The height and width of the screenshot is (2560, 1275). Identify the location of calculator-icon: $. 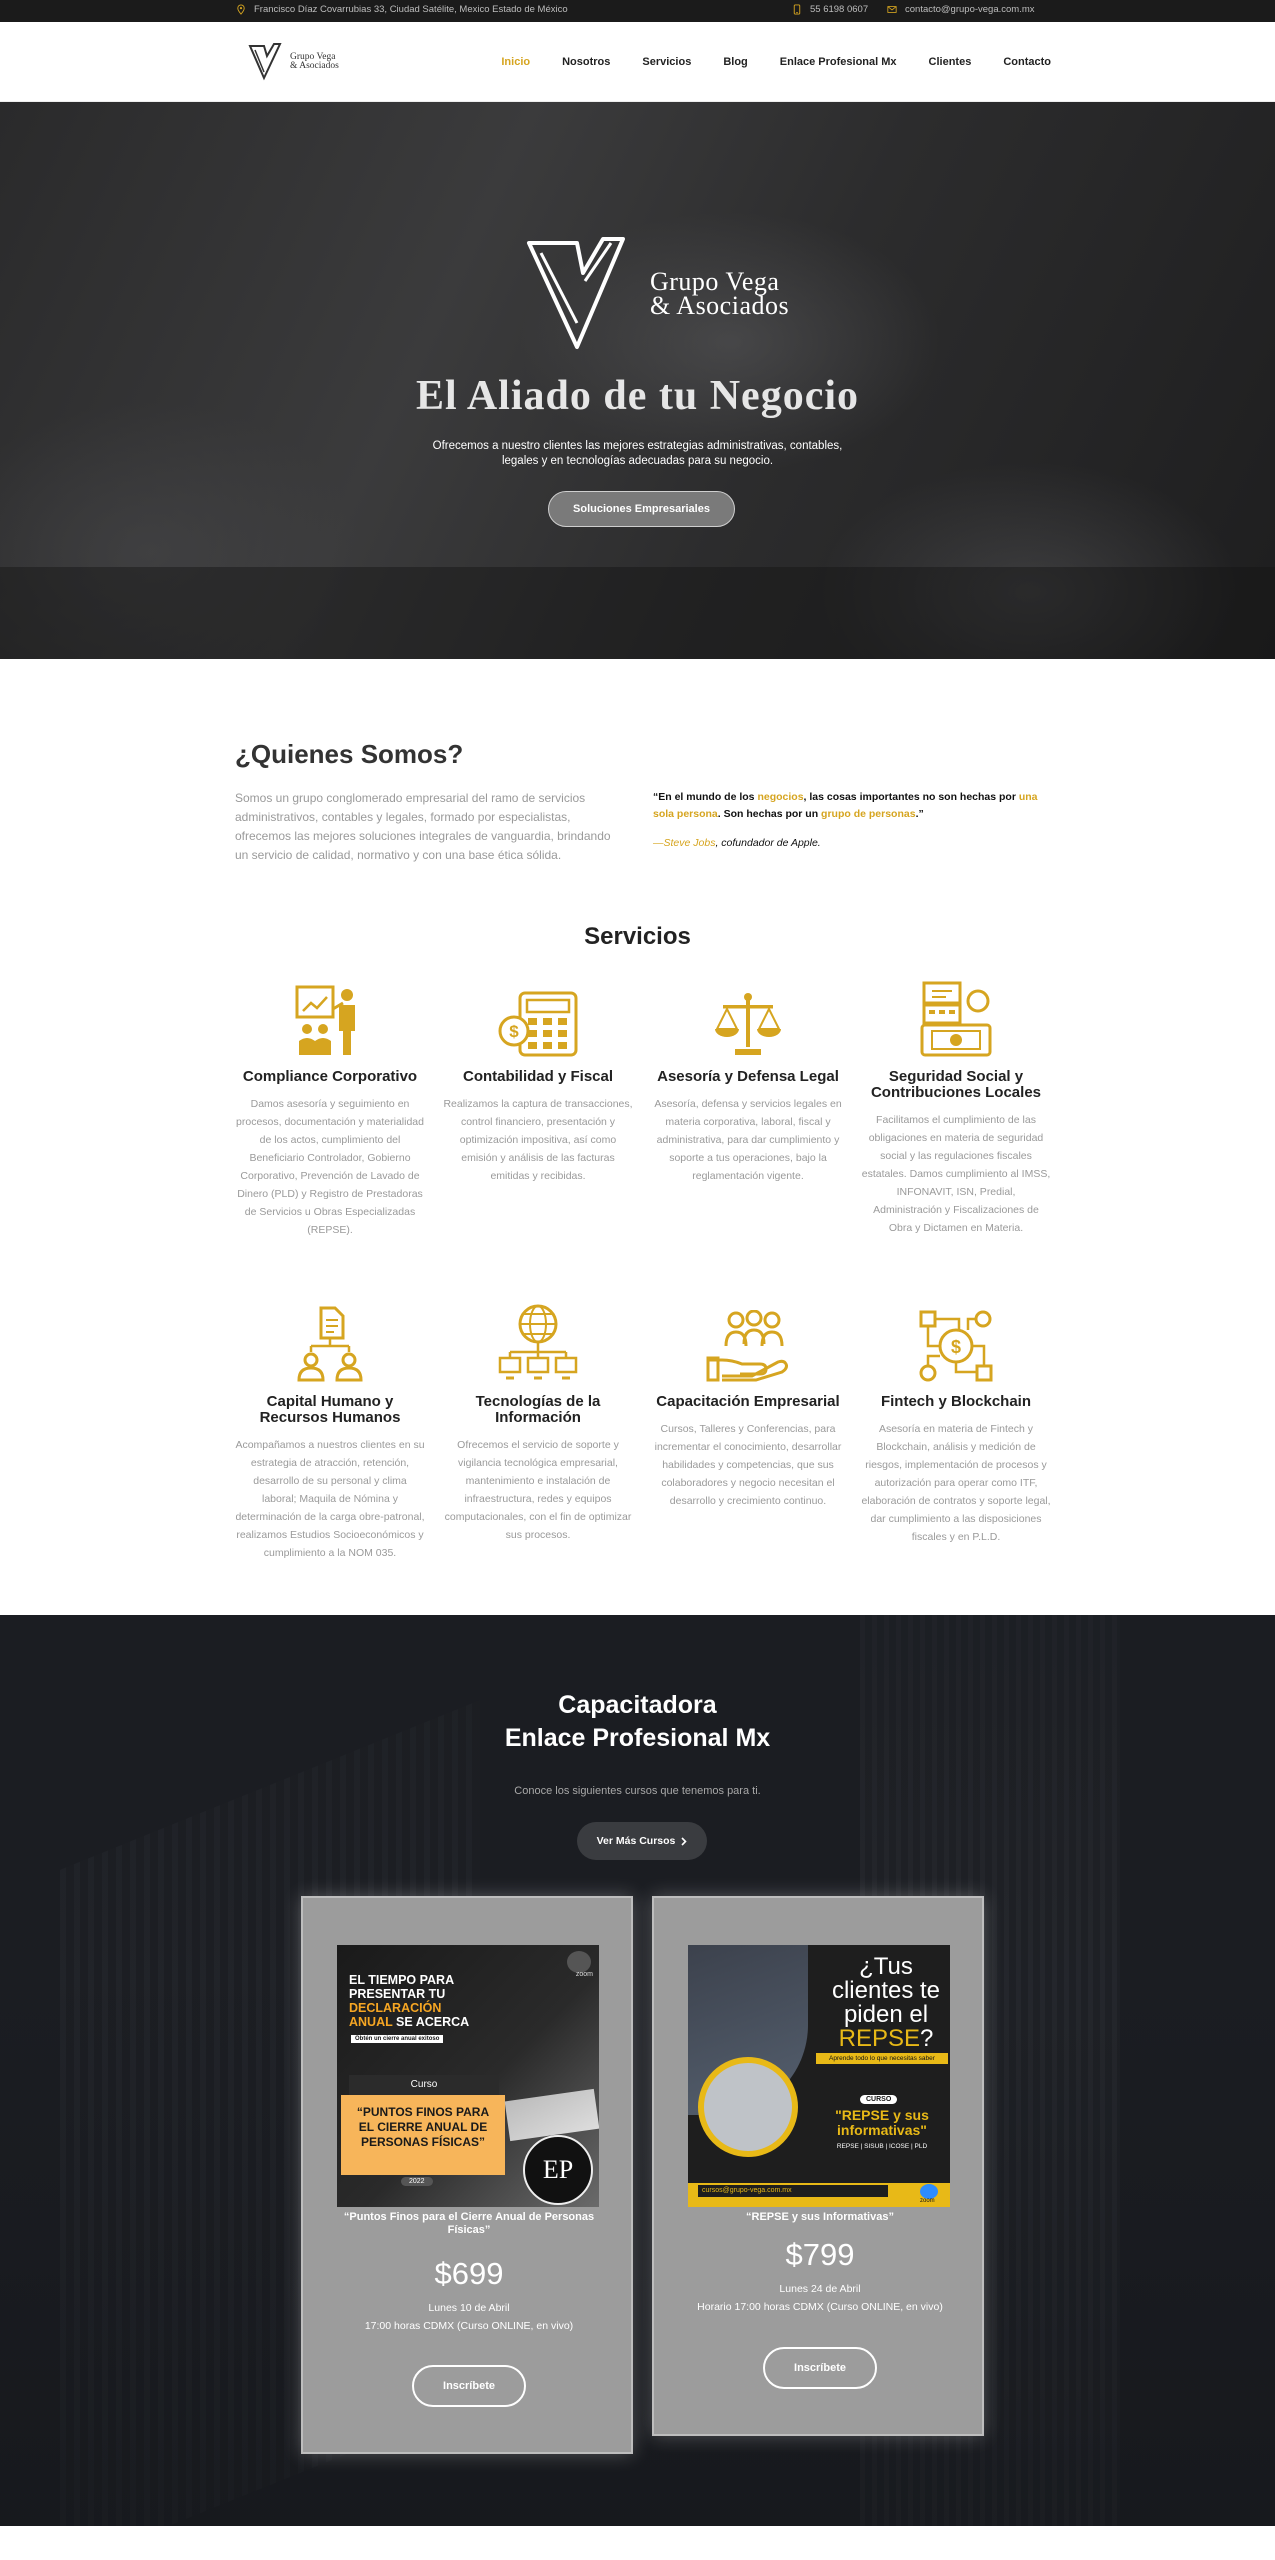
(538, 1016).